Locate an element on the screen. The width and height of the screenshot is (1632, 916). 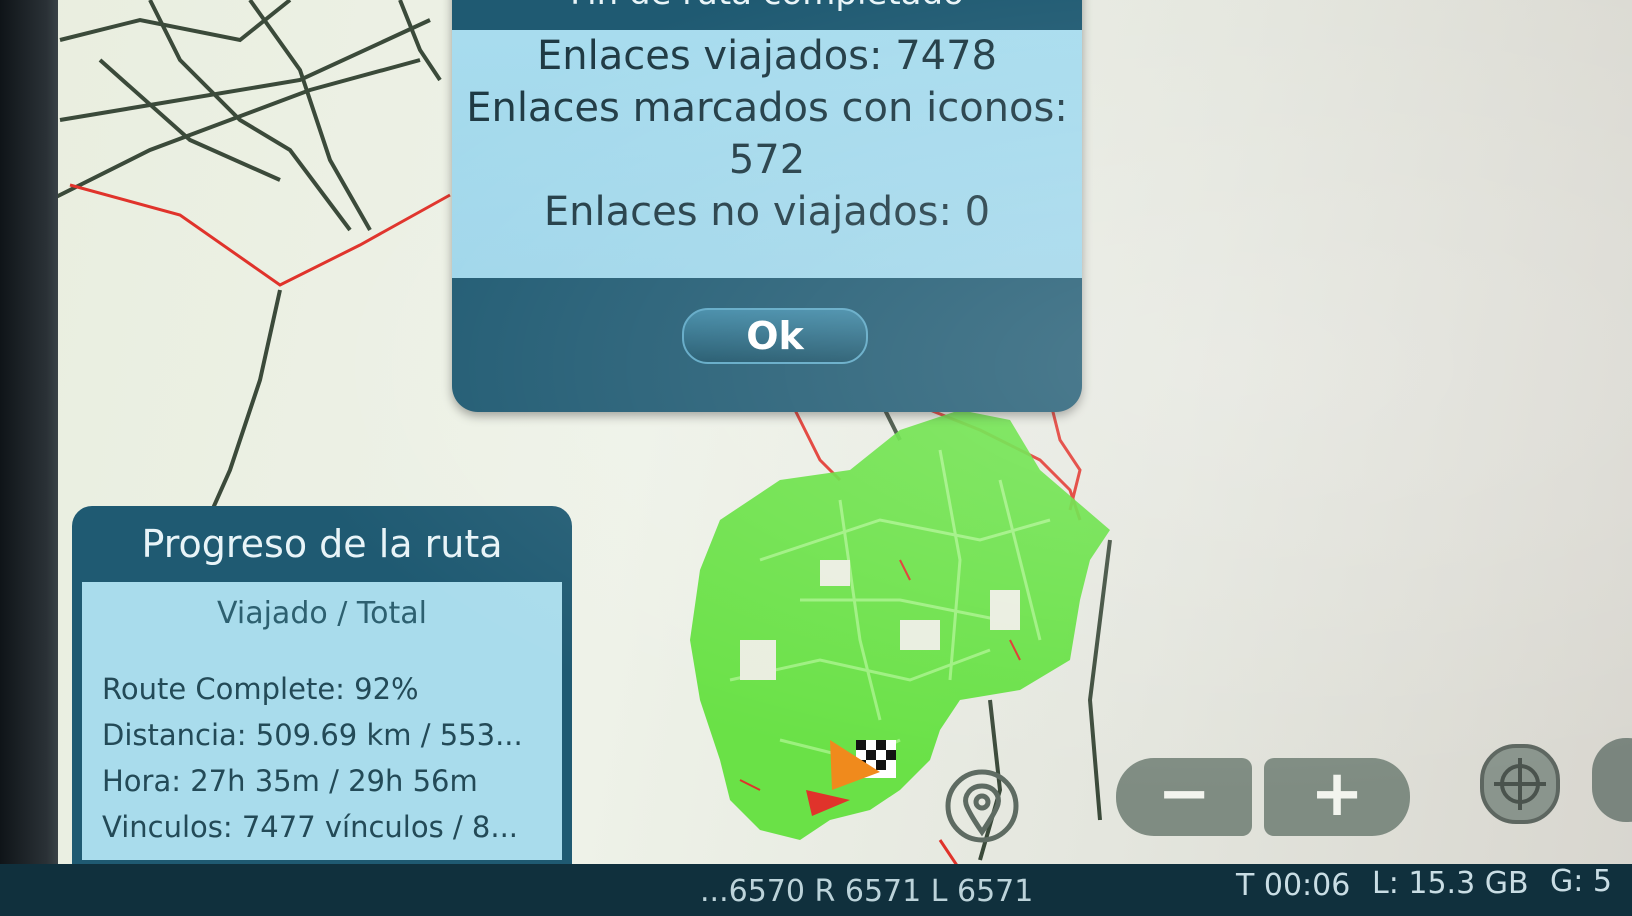
links-marked-label: Enlaces marcados con iconos: is located at coordinates (767, 108).